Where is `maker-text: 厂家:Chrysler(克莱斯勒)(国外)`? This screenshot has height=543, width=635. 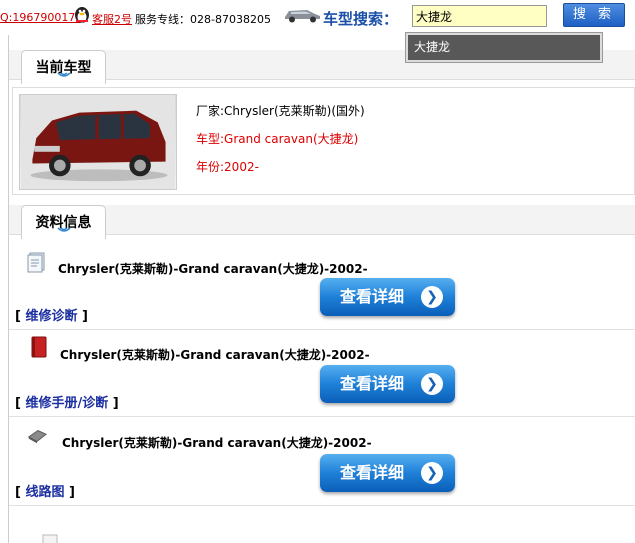 maker-text: 厂家:Chrysler(克莱斯勒)(国外) is located at coordinates (280, 111).